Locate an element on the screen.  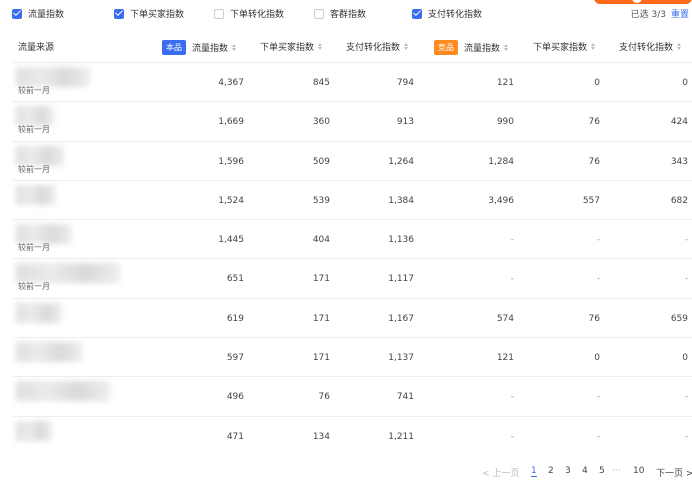
table-row: 较前一月 651 171 1,117 - - - is located at coordinates (352, 277).